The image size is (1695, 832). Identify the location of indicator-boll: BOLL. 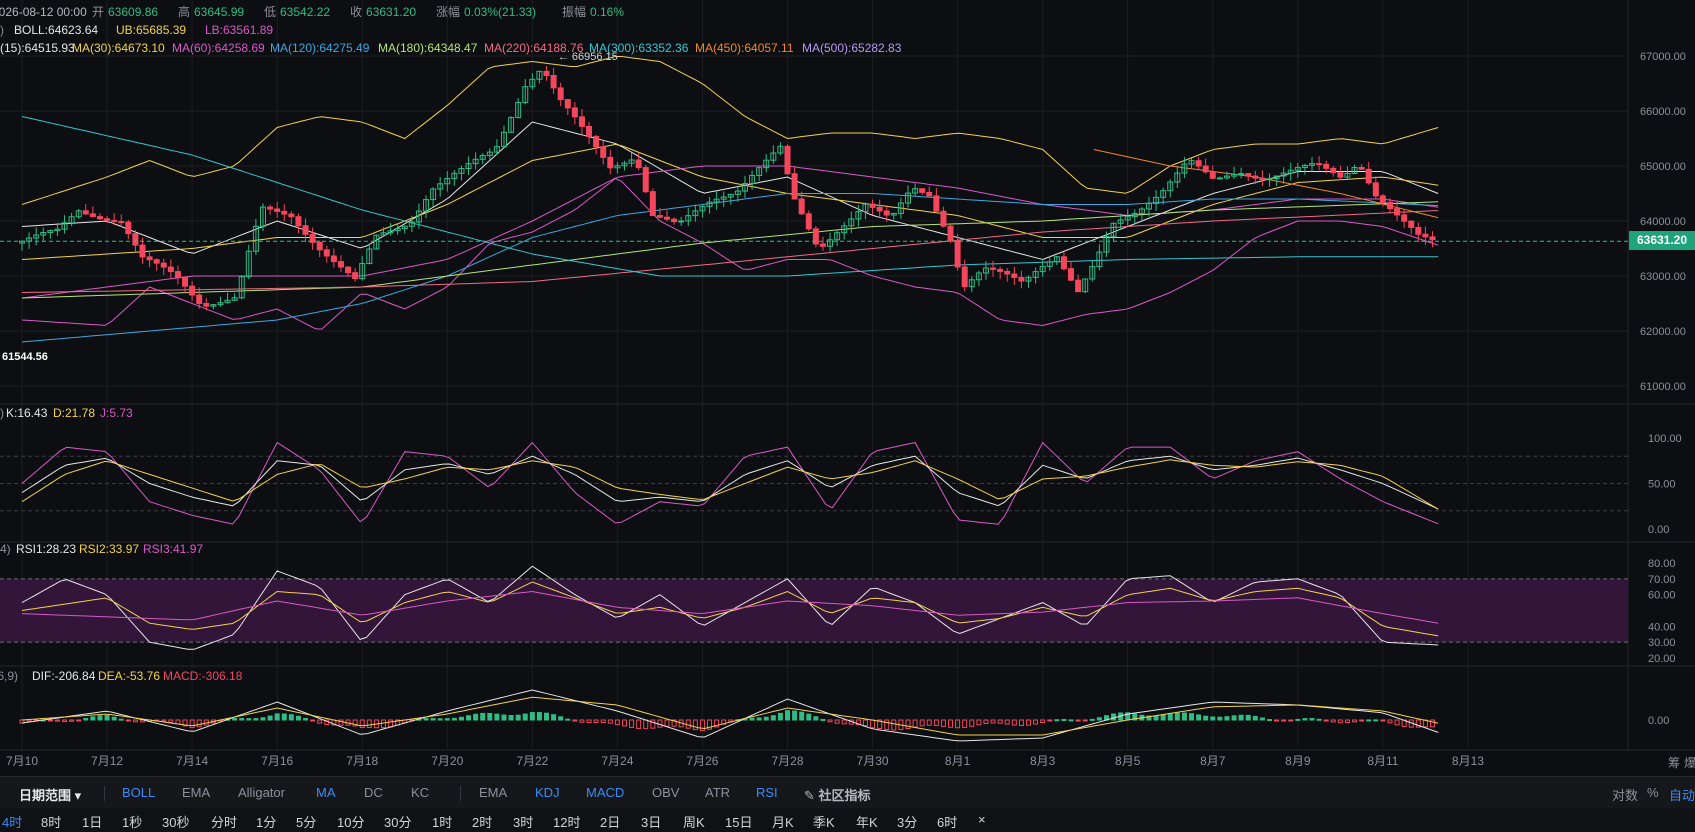
(138, 792).